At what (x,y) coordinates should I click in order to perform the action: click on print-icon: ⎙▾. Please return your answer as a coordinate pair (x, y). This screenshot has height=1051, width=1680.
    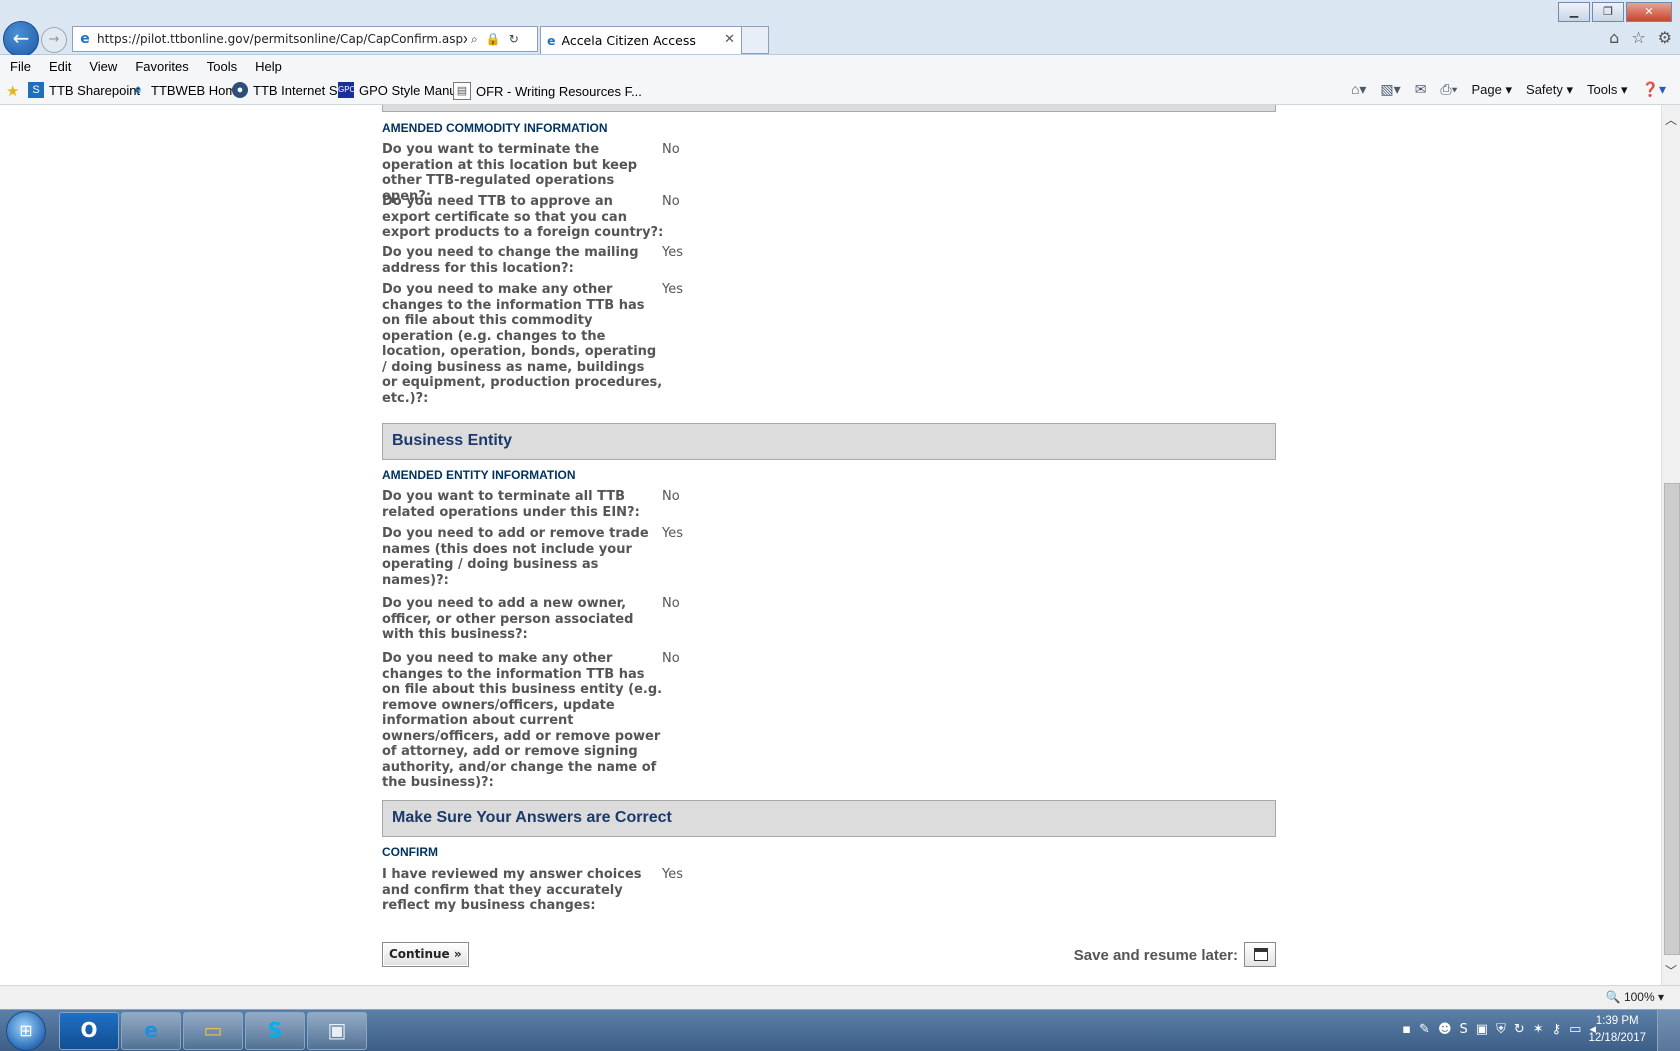
    Looking at the image, I should click on (1448, 89).